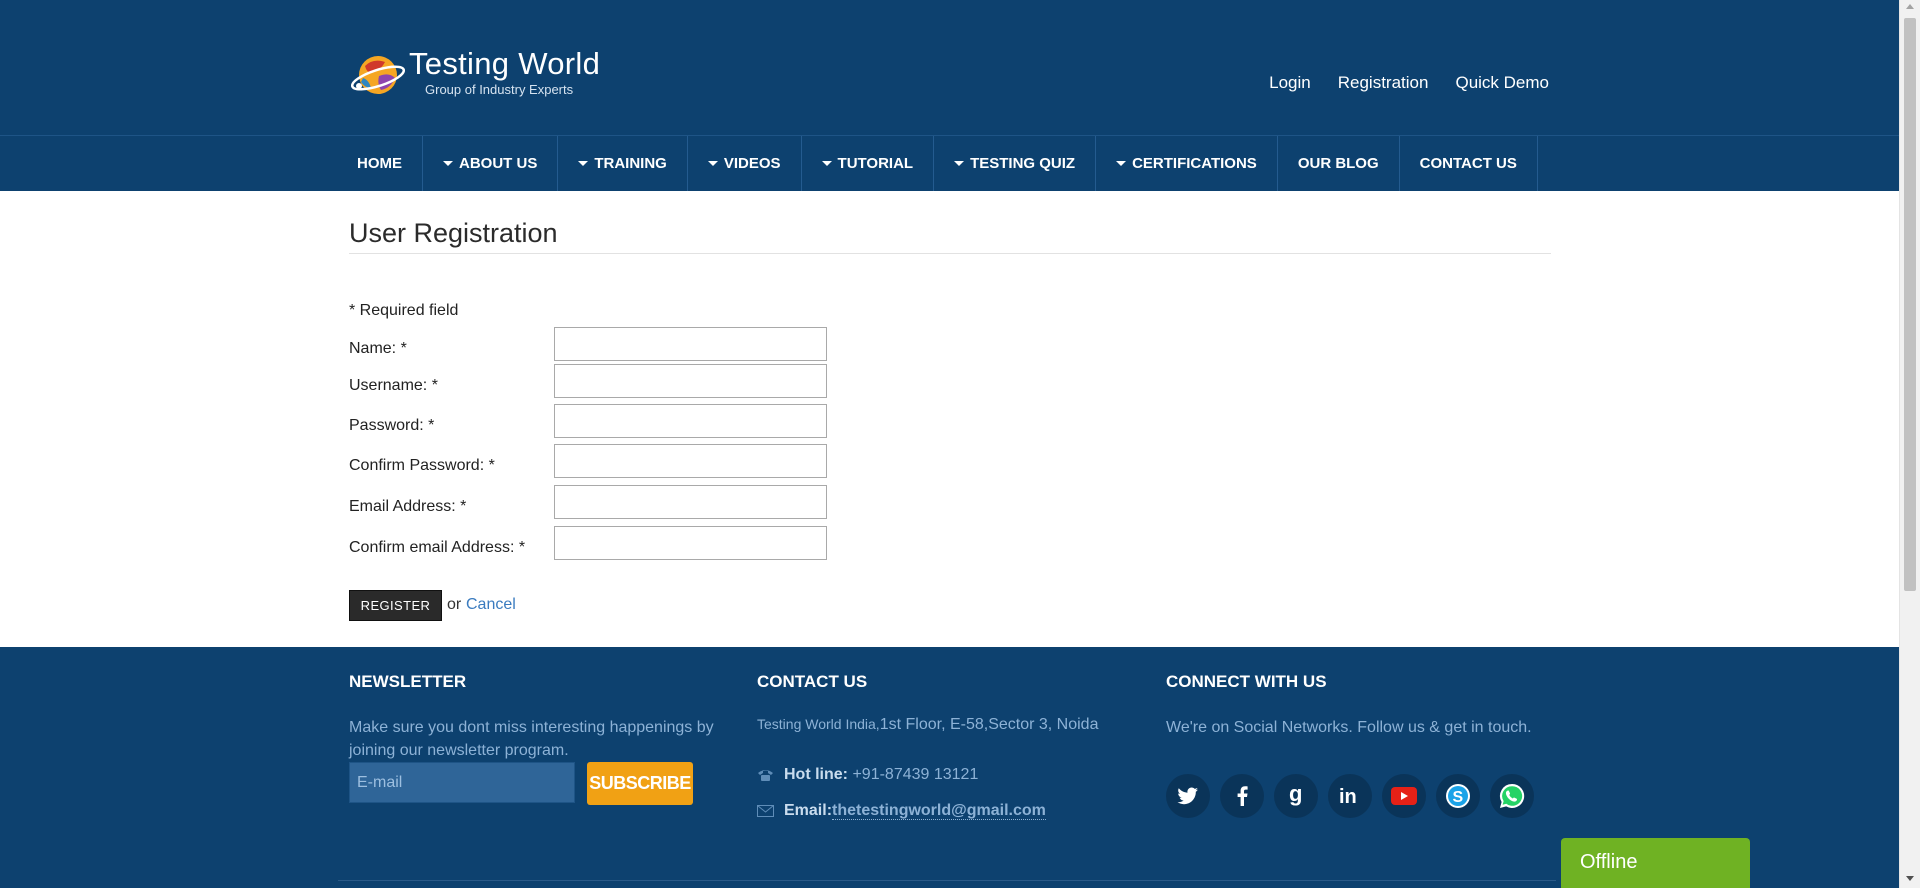 Image resolution: width=1920 pixels, height=888 pixels. Describe the element at coordinates (378, 75) in the screenshot. I see `globe-logo-icon` at that location.